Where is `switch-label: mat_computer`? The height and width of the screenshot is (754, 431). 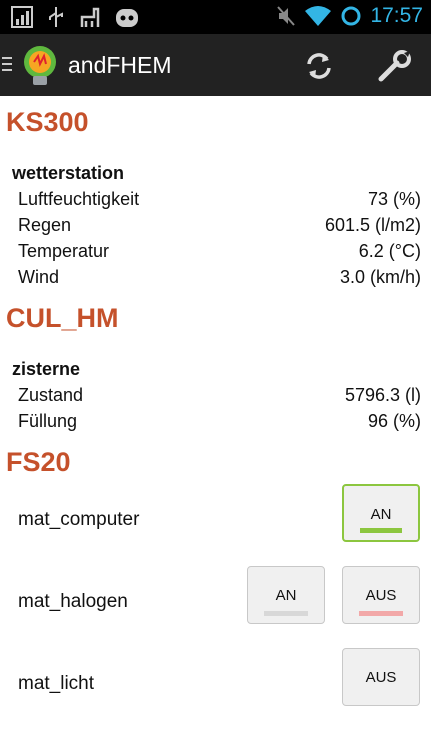 switch-label: mat_computer is located at coordinates (78, 520).